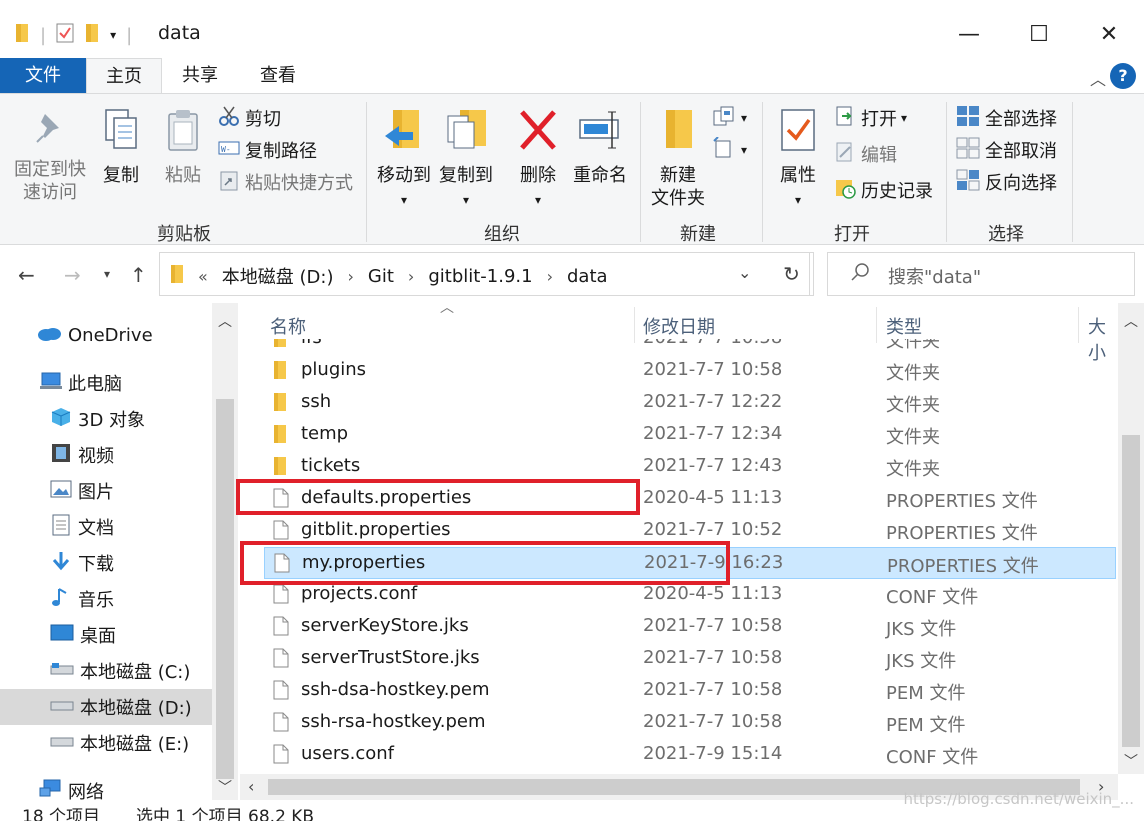 This screenshot has width=1144, height=821. I want to click on nav-item-onedrive: OneDrive, so click(106, 335).